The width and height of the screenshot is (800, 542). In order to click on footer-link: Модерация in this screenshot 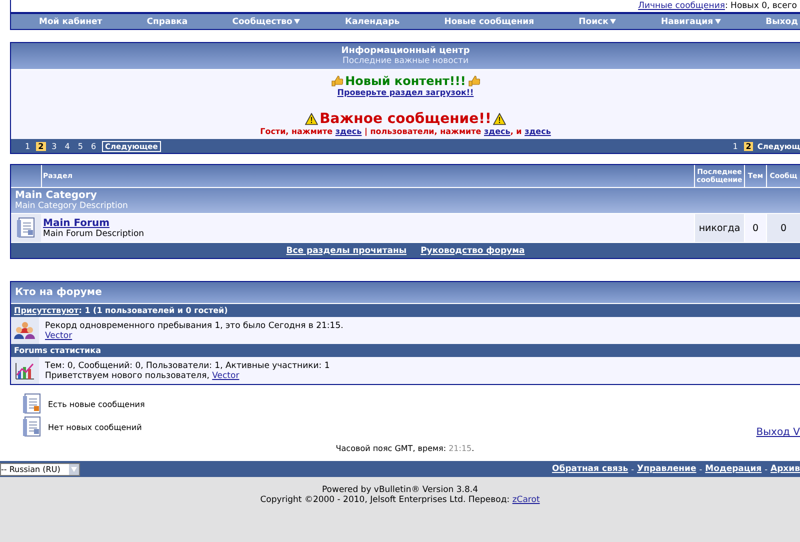, I will do `click(733, 469)`.